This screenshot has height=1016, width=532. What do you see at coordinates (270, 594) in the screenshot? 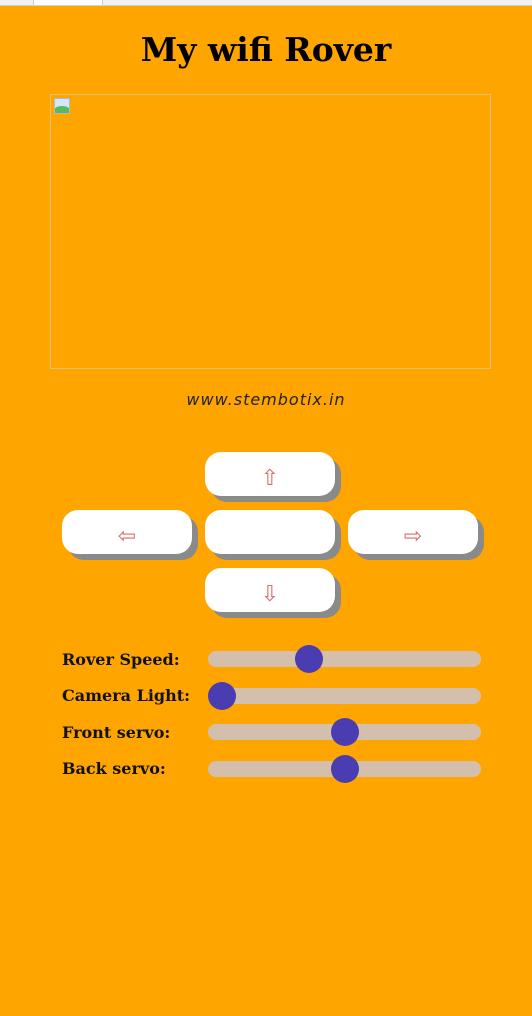
I see `arrow-down-icon: ⇩` at bounding box center [270, 594].